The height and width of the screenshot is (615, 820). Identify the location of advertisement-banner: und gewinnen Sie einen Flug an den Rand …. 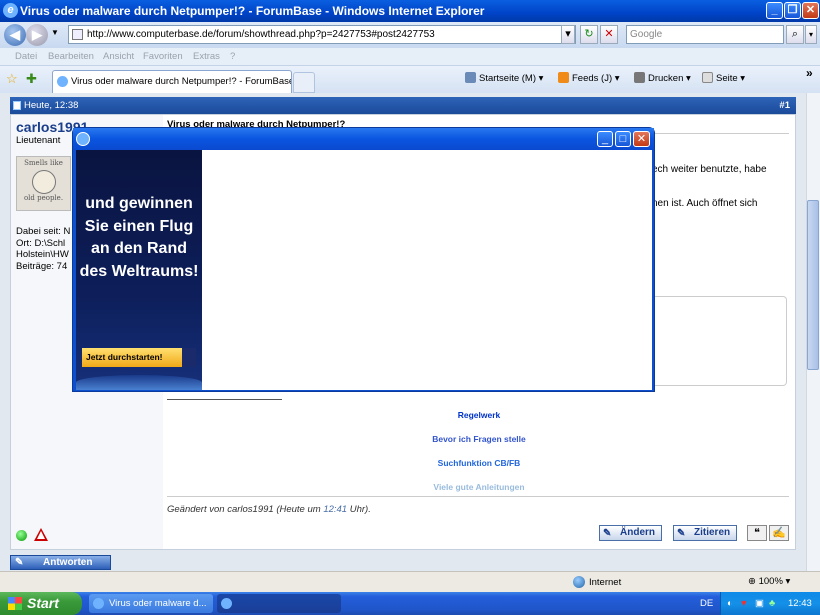
(139, 270).